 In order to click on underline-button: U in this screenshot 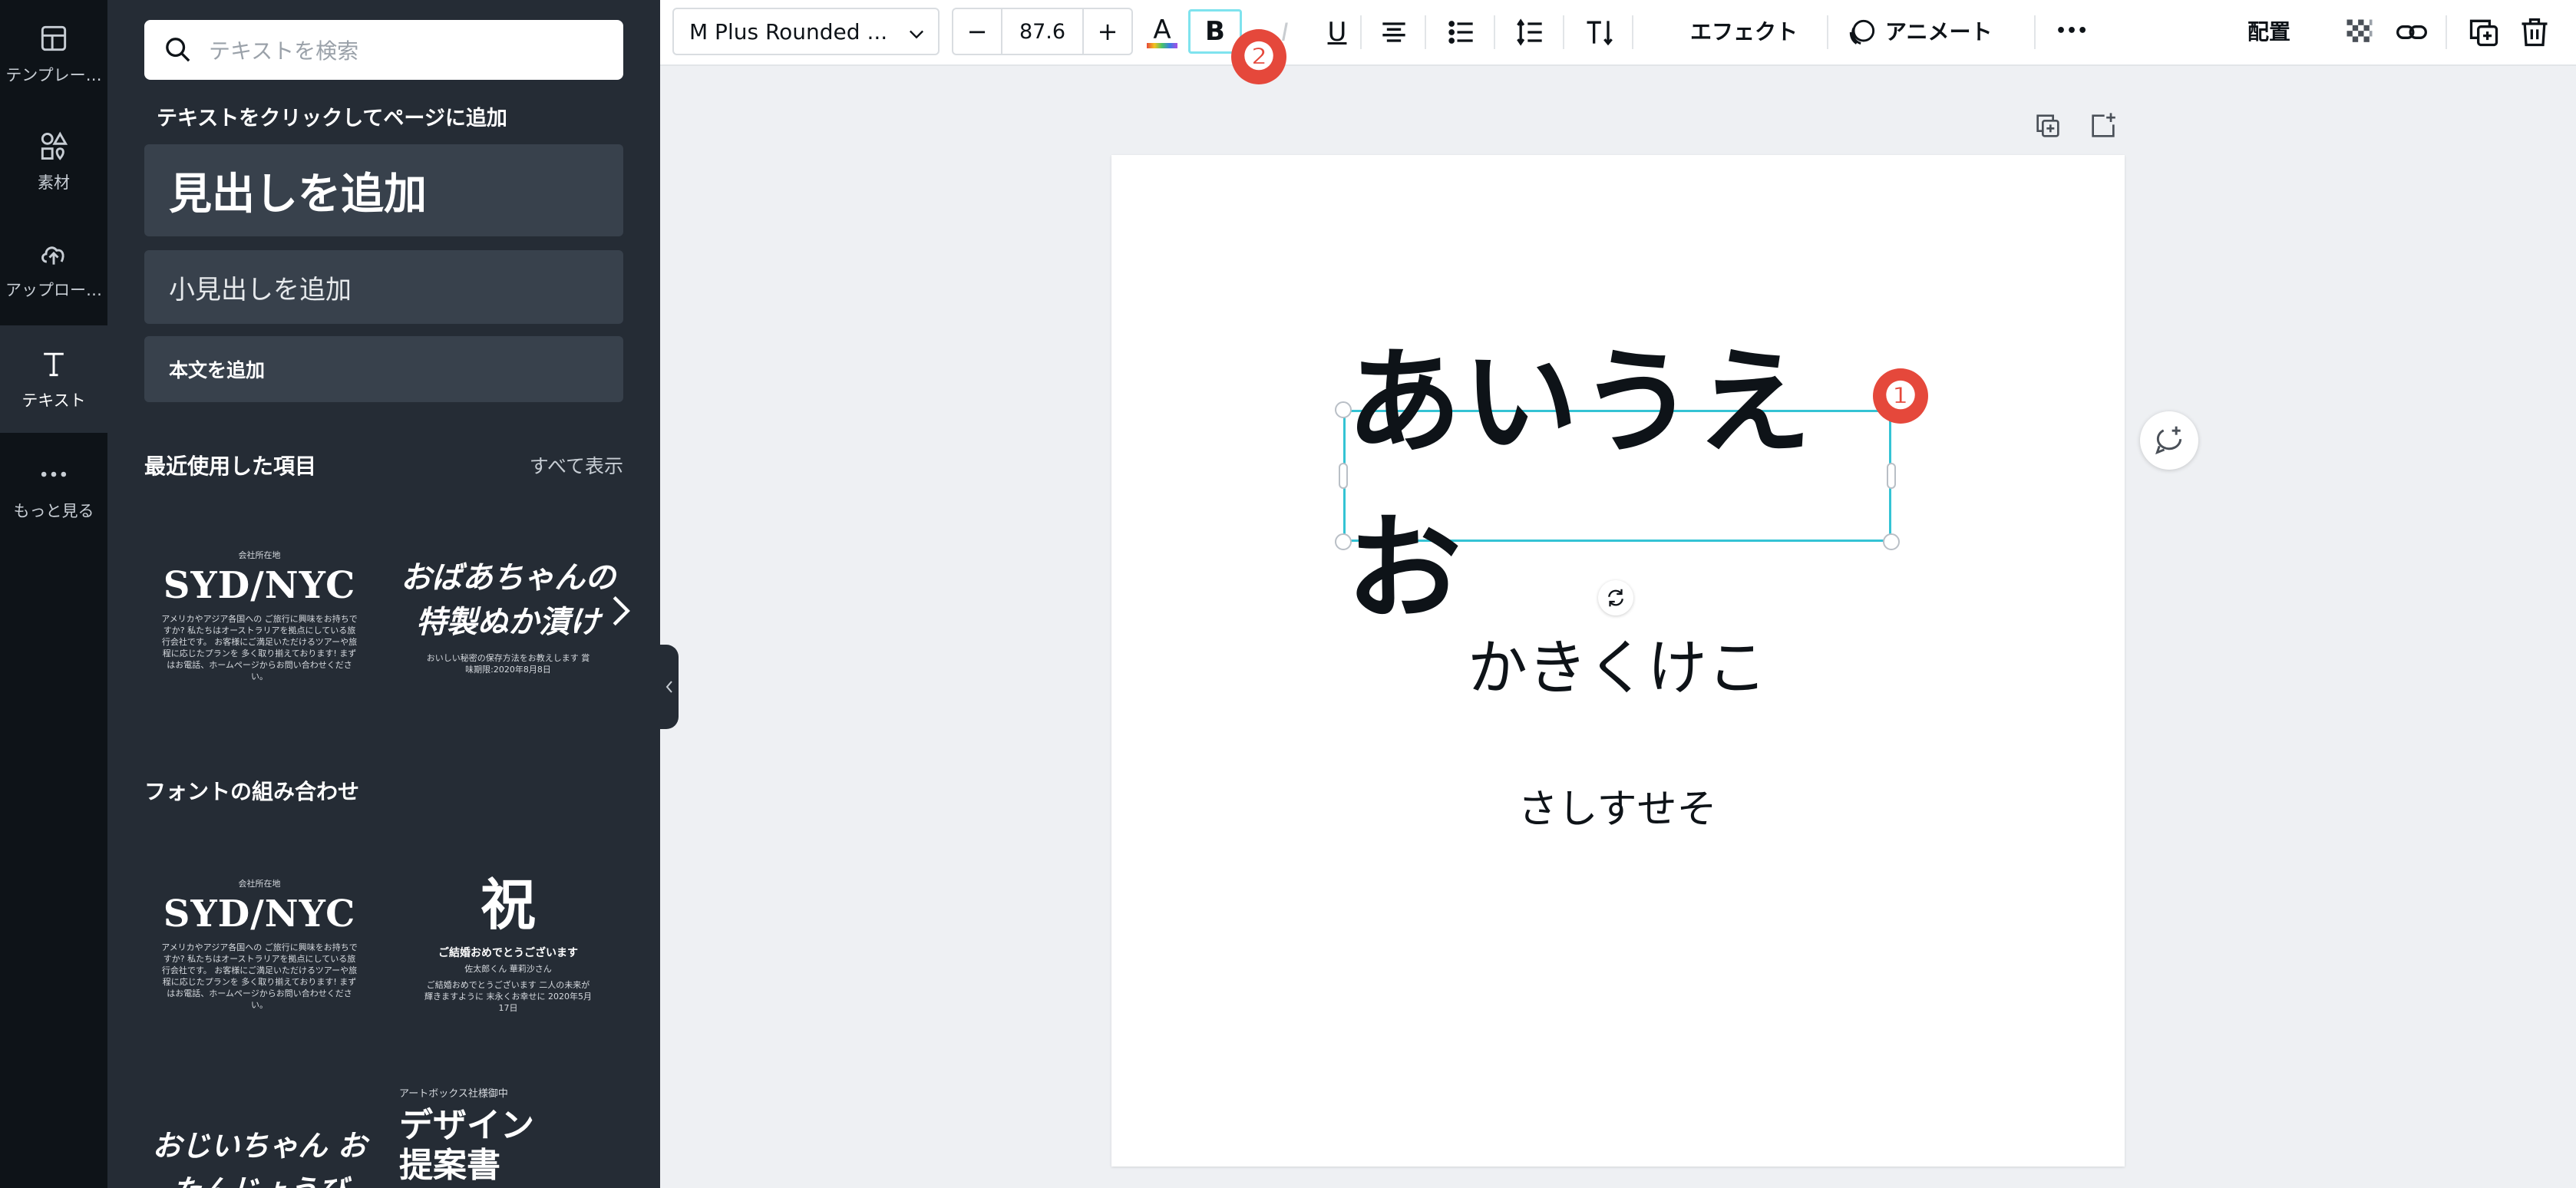, I will do `click(1337, 32)`.